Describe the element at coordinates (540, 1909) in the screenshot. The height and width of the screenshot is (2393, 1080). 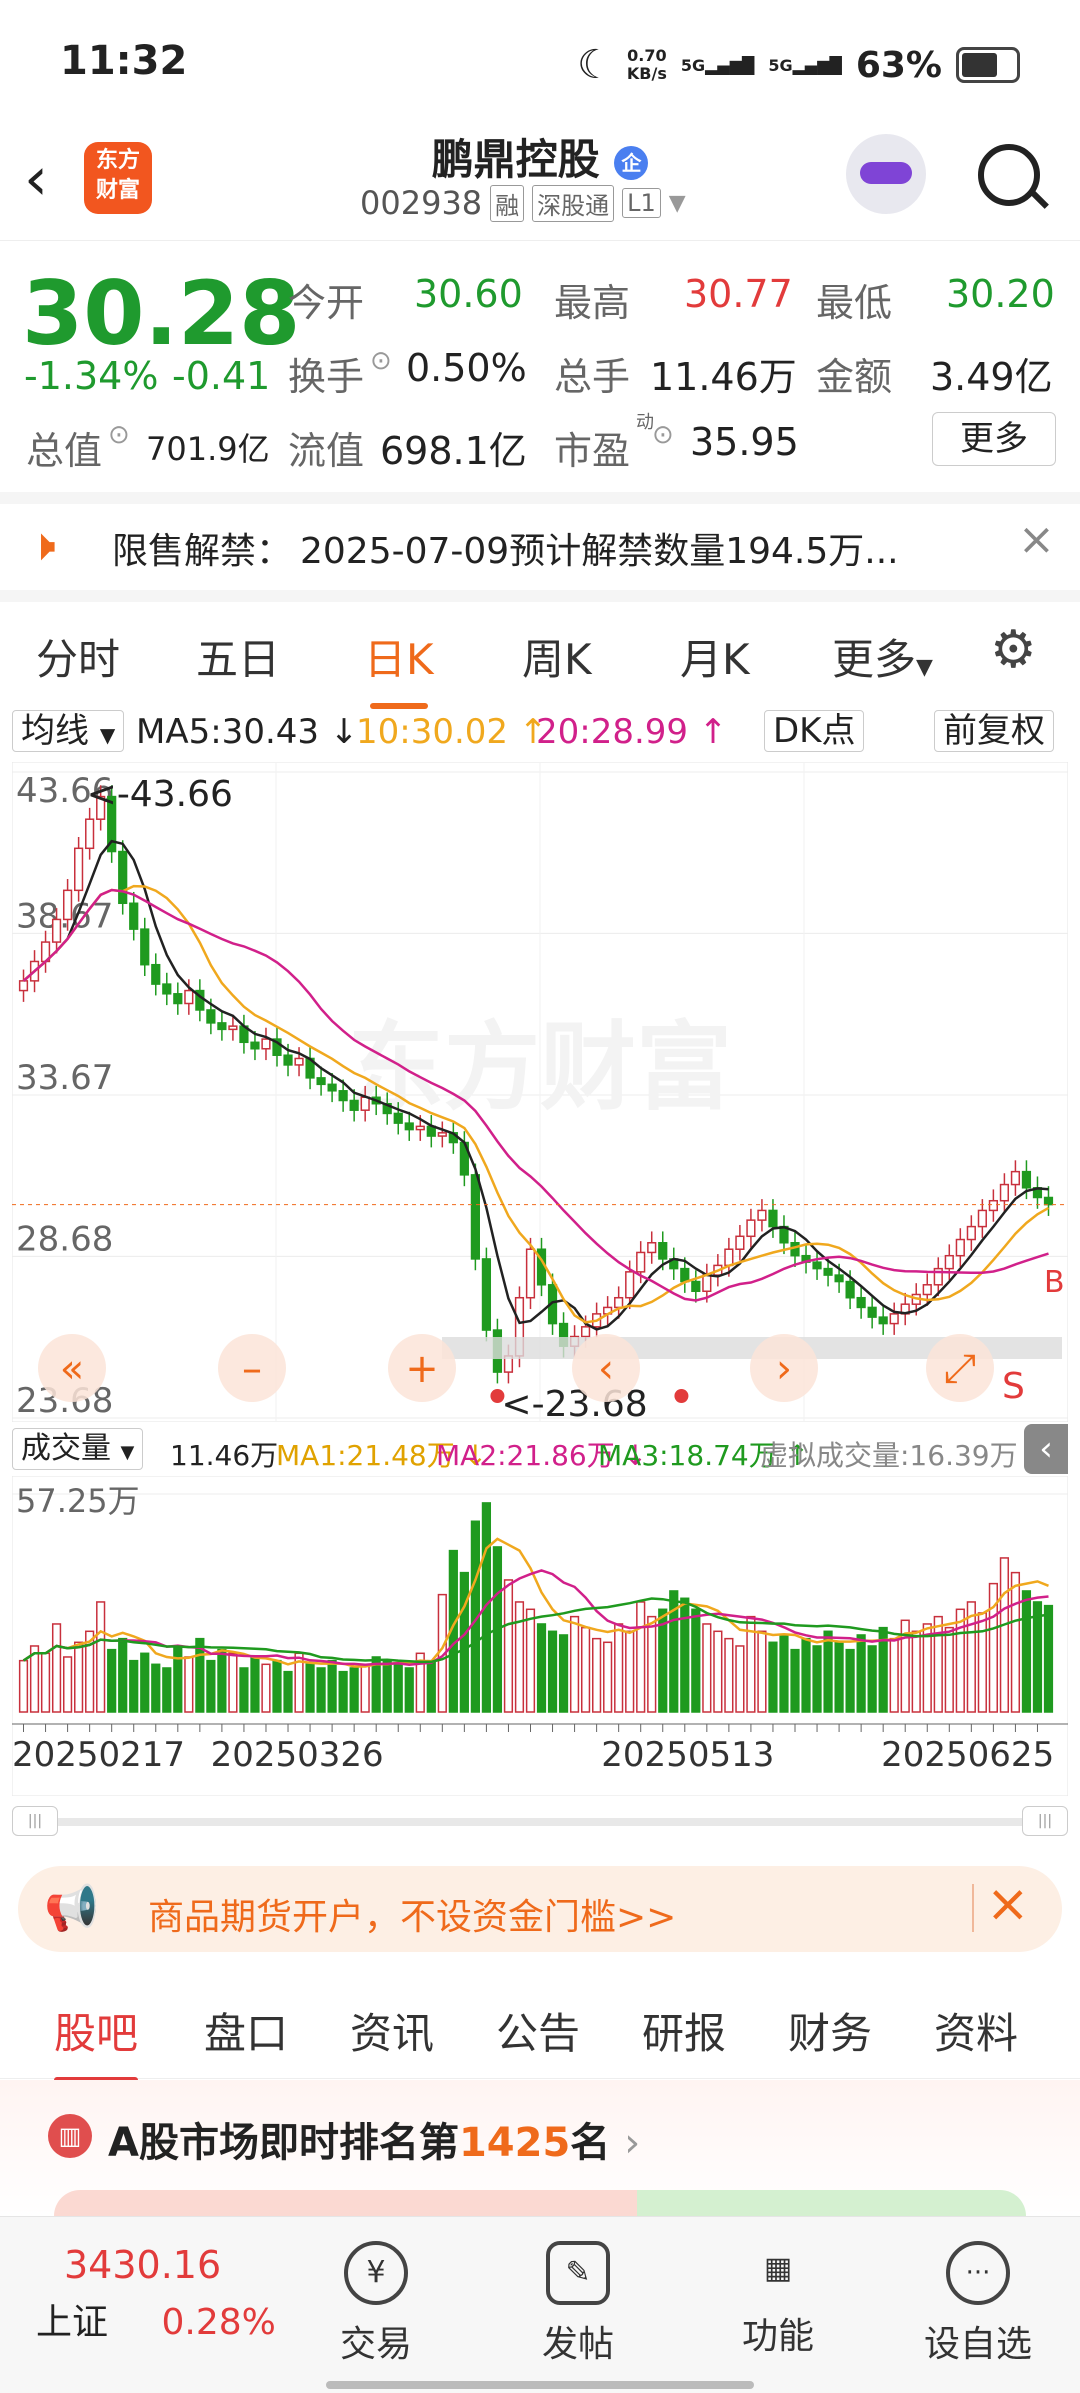
I see `promo-banner: 📢 商品期货开户，不设资金门槛>> ×` at that location.